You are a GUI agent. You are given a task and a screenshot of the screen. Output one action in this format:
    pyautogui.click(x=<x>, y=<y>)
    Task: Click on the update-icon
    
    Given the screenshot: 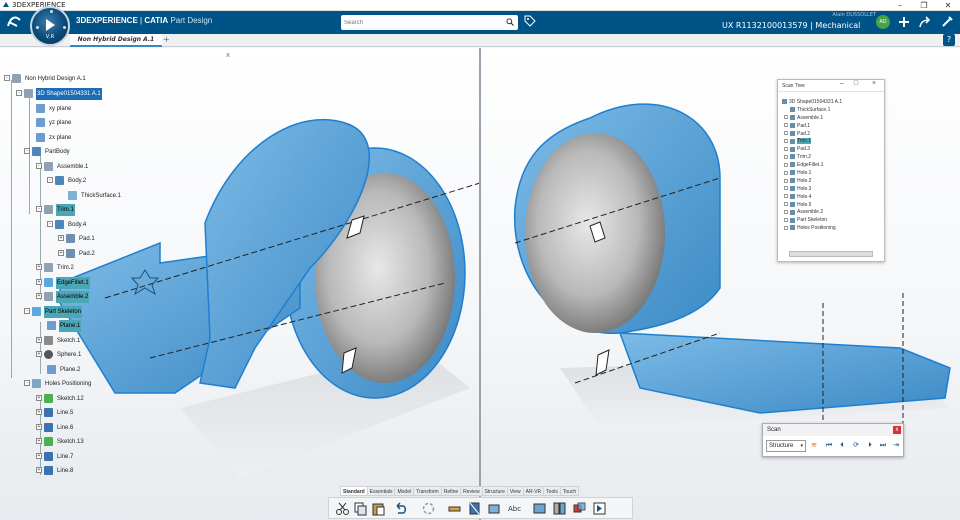 What is the action you would take?
    pyautogui.click(x=428, y=508)
    